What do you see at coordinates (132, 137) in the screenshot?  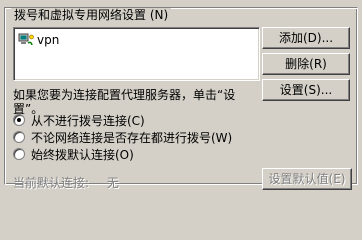 I see `radio-label: 不论网络连接是否存在都进行拨号(W)` at bounding box center [132, 137].